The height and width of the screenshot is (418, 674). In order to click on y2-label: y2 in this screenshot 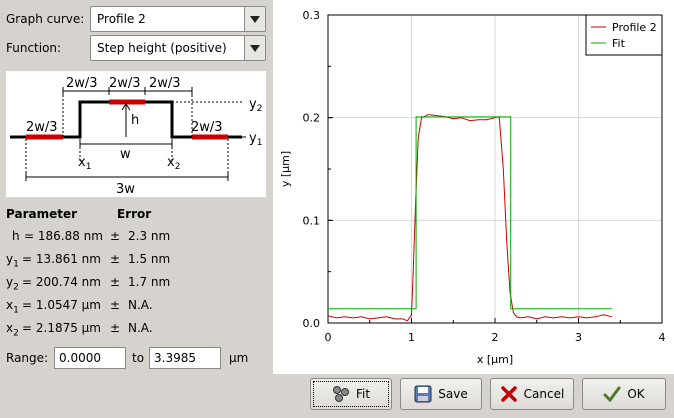, I will do `click(255, 105)`.